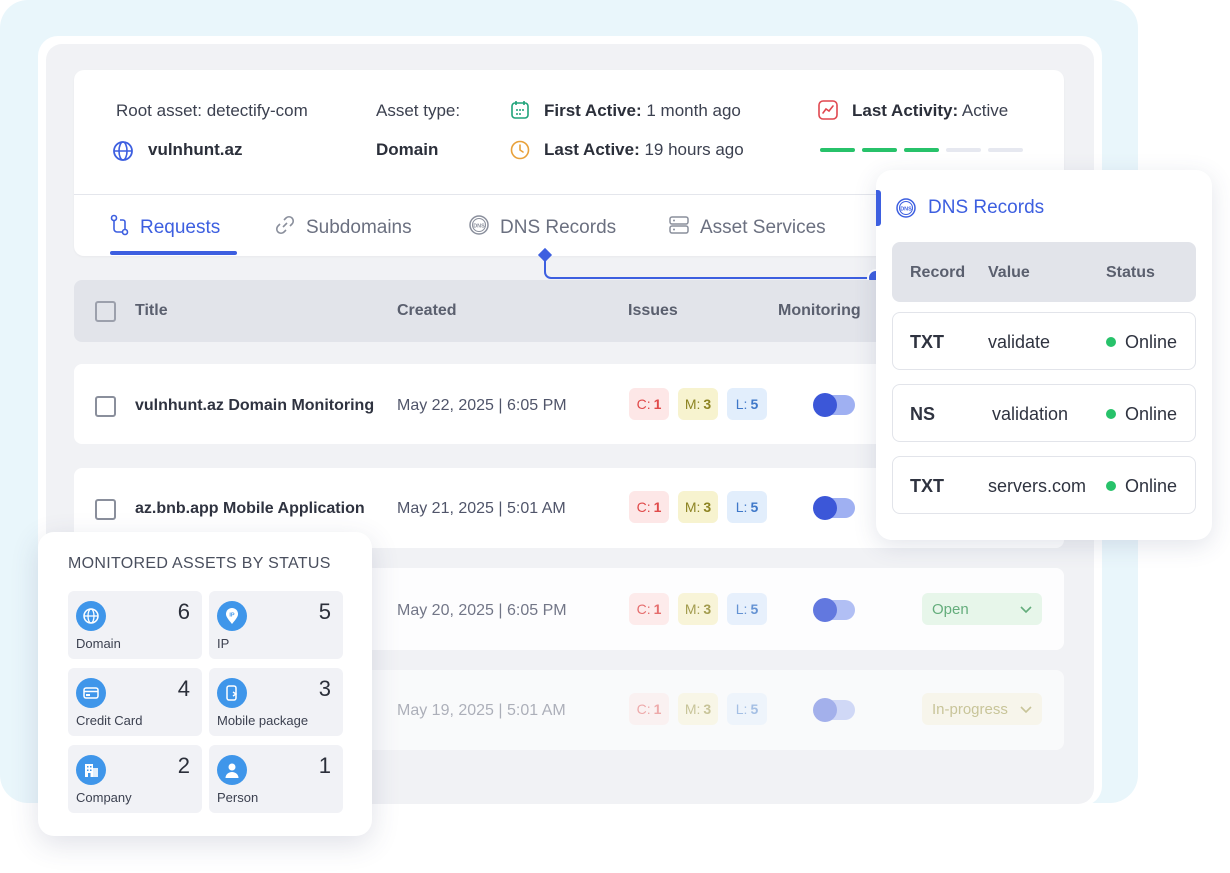  What do you see at coordinates (104, 797) in the screenshot?
I see `asset-label: Company` at bounding box center [104, 797].